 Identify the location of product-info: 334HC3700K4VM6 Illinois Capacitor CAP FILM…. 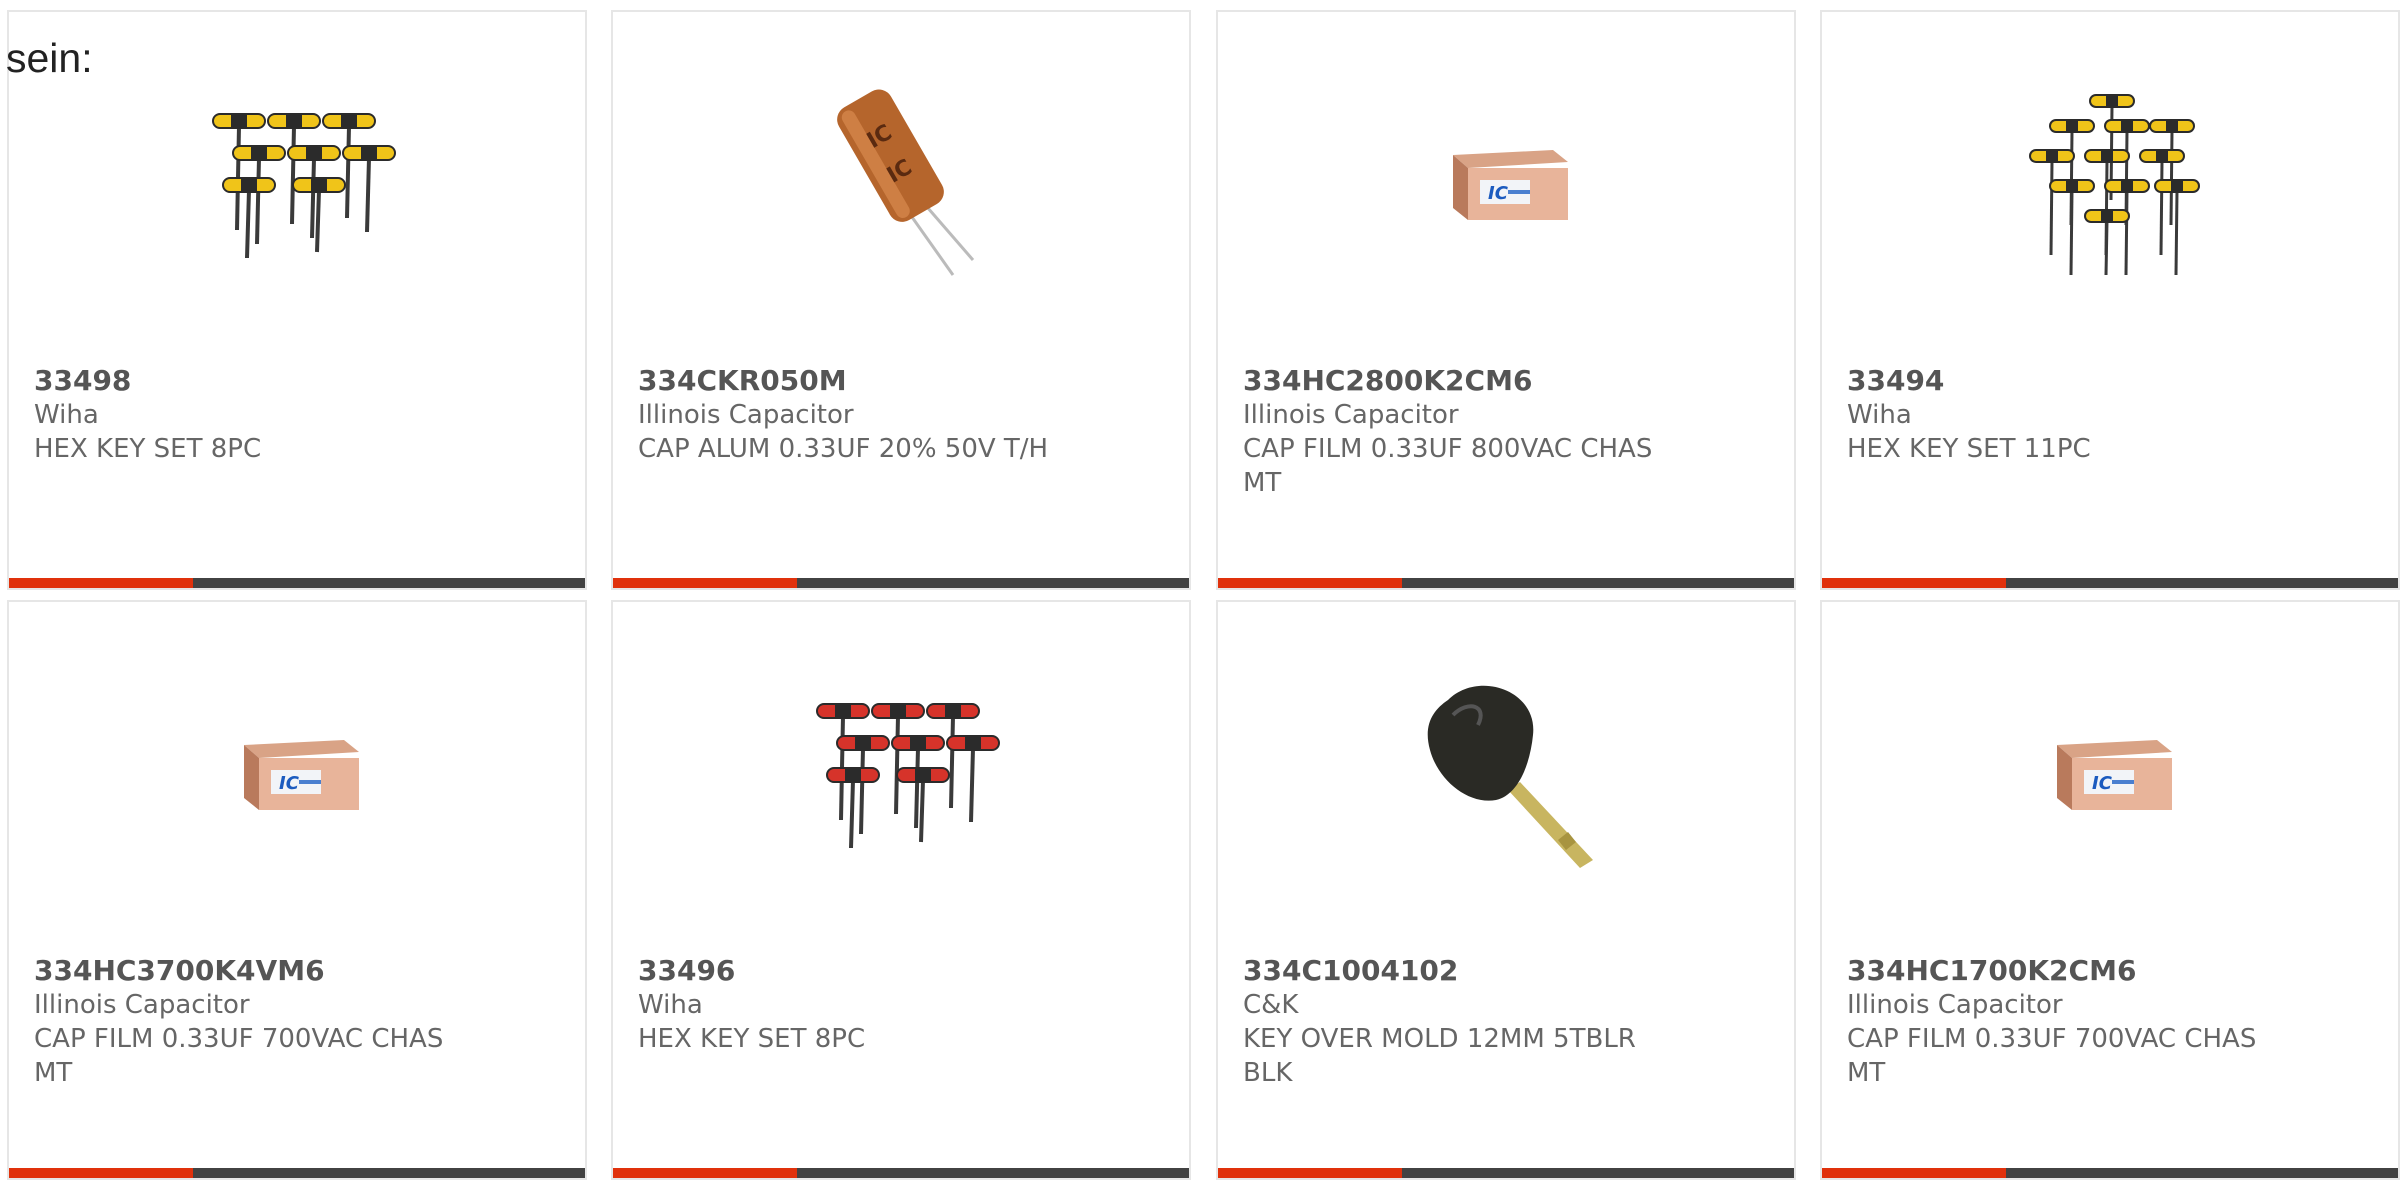
(294, 1022).